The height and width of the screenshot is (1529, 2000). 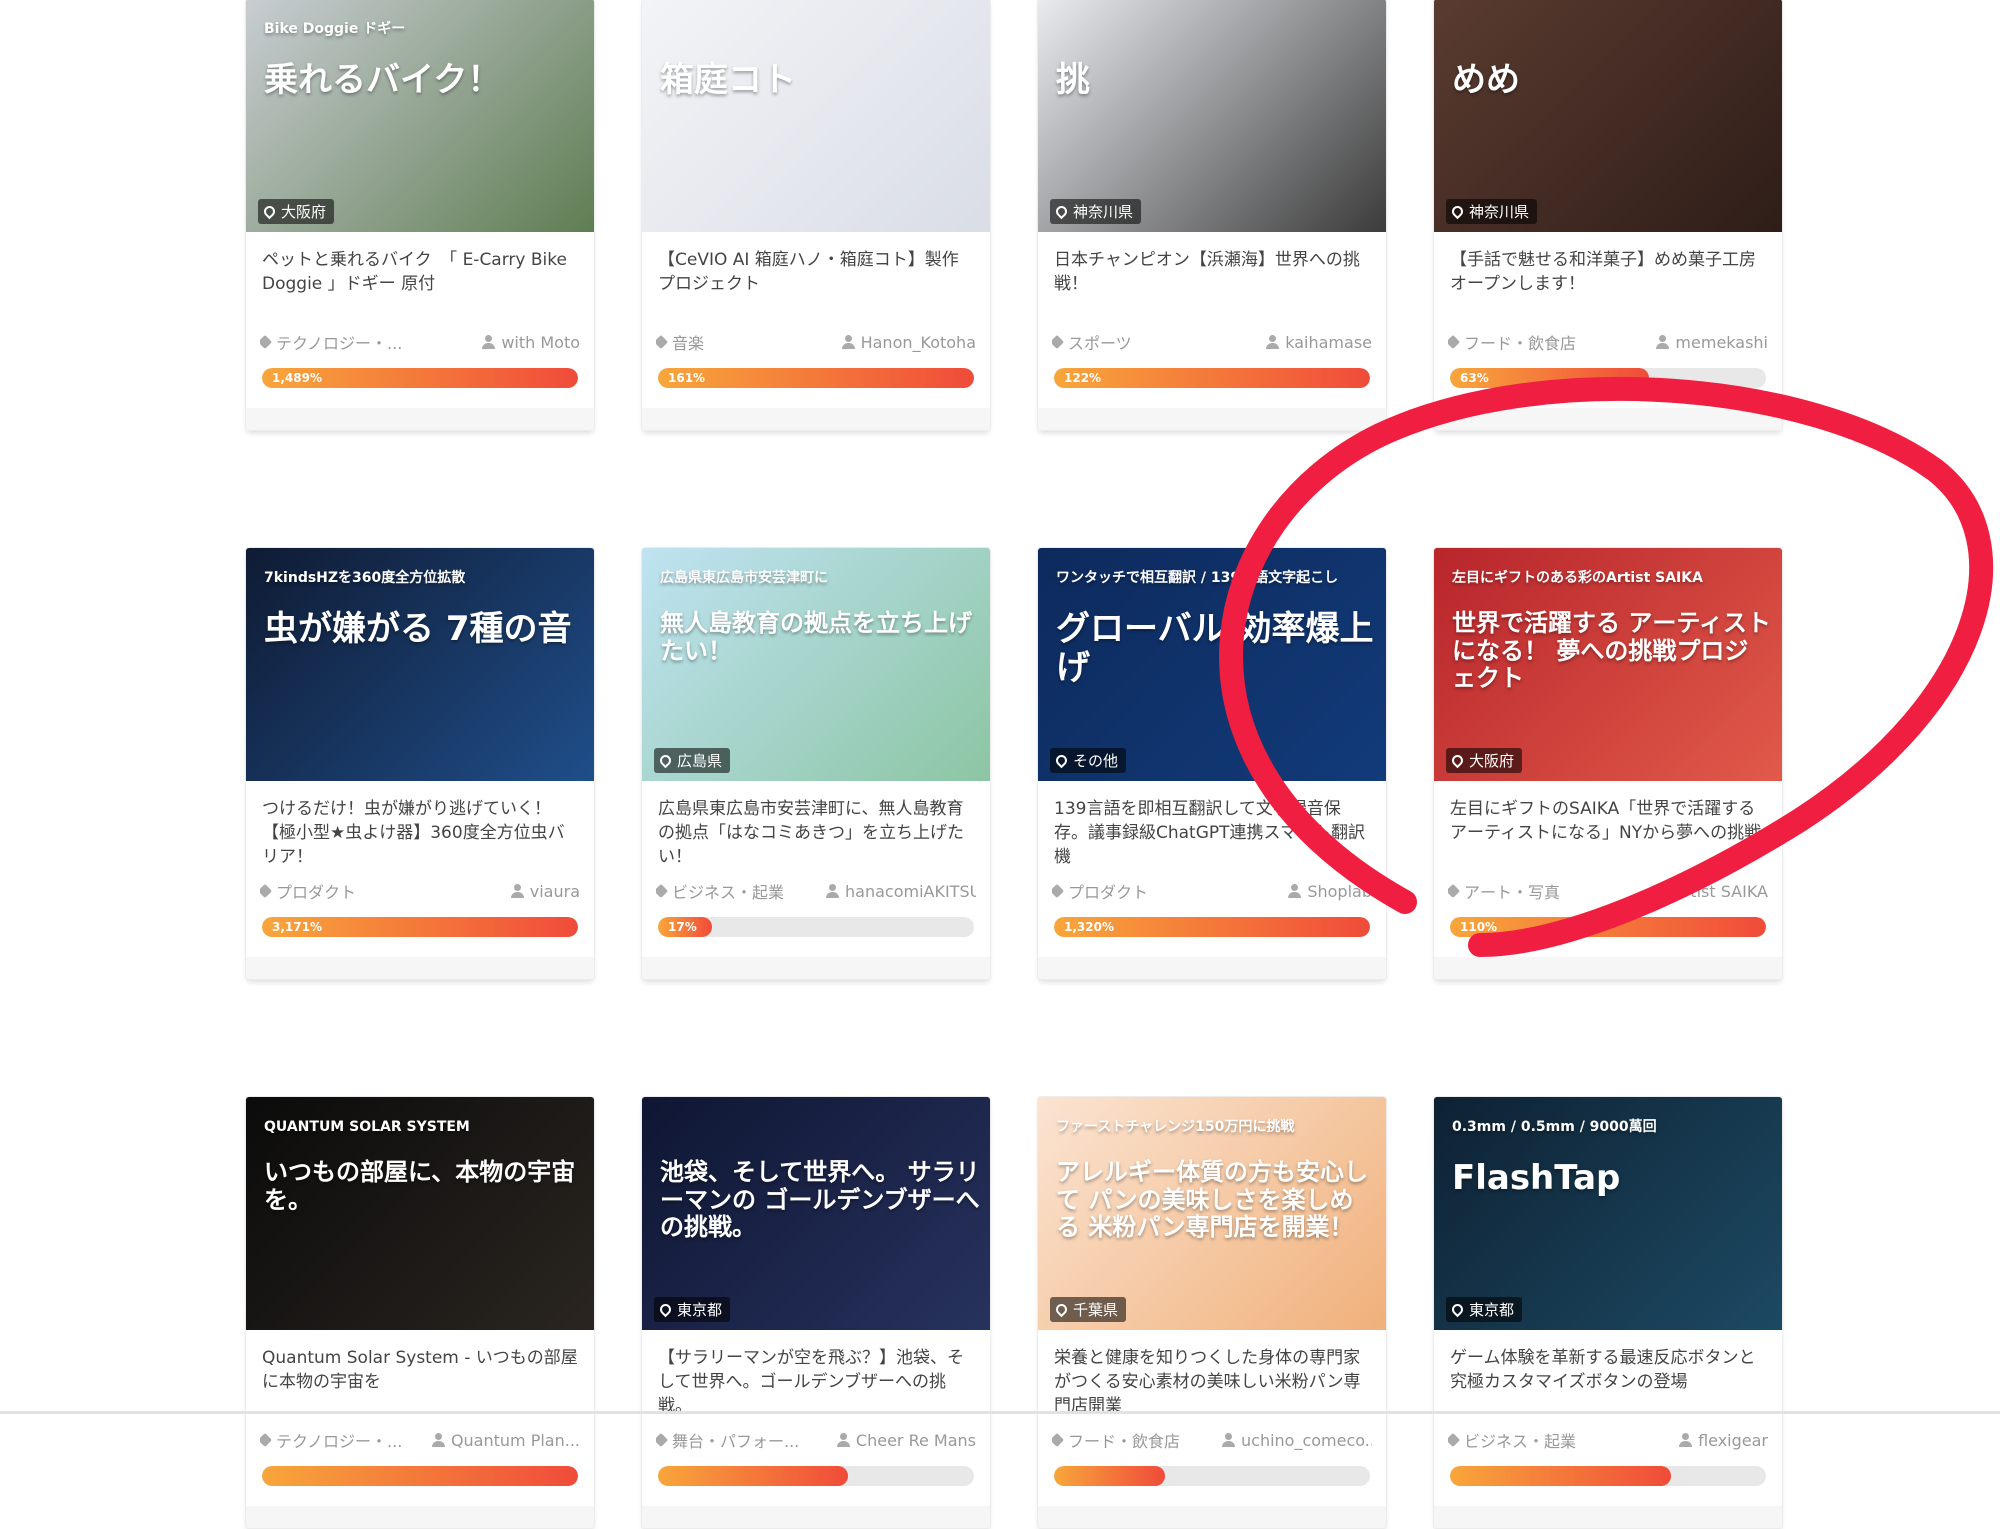 What do you see at coordinates (1608, 968) in the screenshot?
I see `project-stats: 現在48支援者残り30日` at bounding box center [1608, 968].